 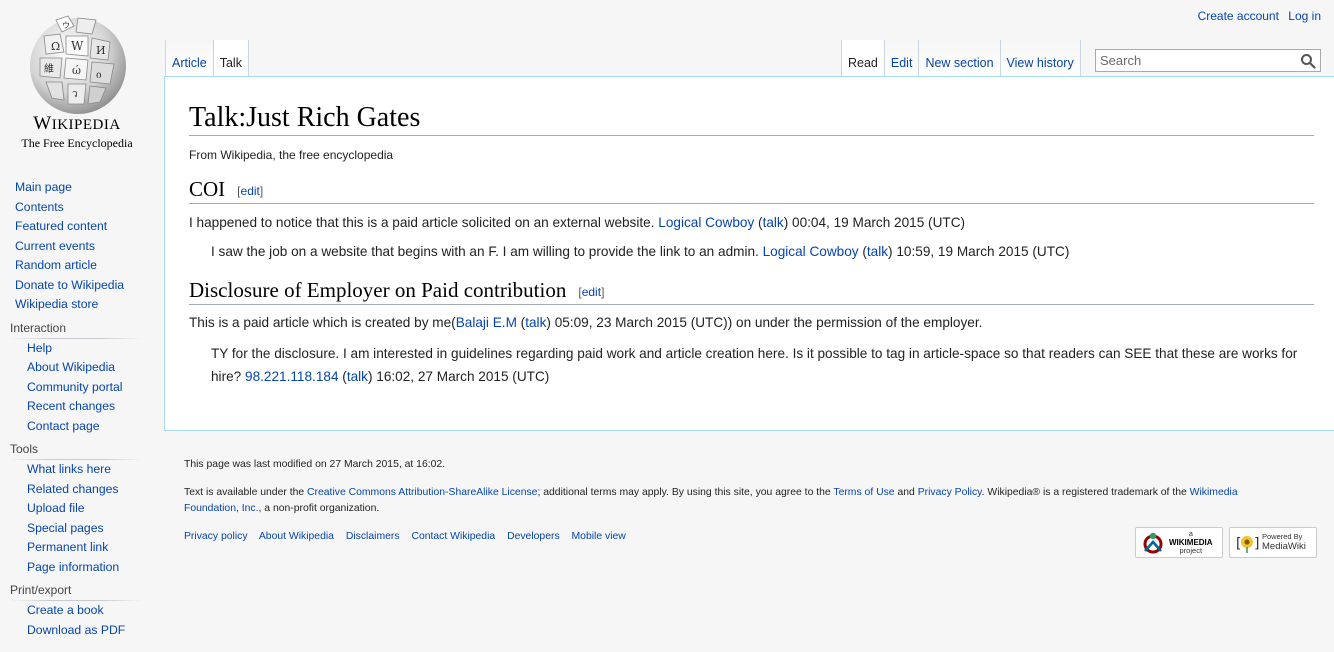 What do you see at coordinates (1179, 542) in the screenshot?
I see `wikimedia-project-badge: a WIKIMEDIA project` at bounding box center [1179, 542].